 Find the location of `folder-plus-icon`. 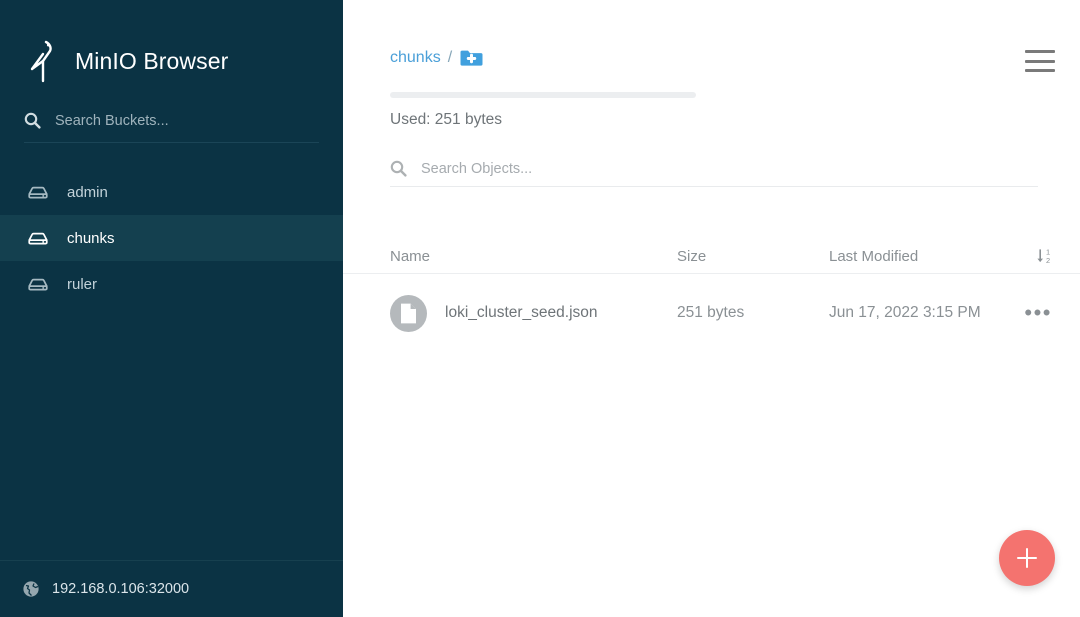

folder-plus-icon is located at coordinates (471, 58).